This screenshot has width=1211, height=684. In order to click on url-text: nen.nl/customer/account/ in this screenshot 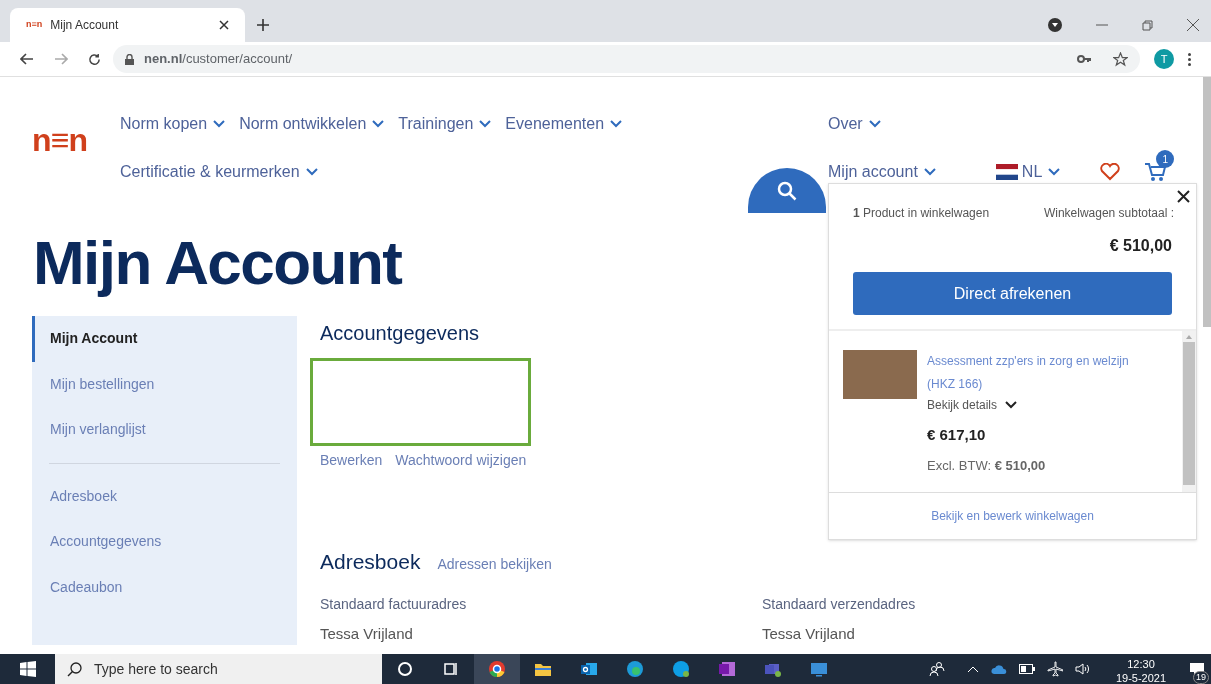, I will do `click(219, 59)`.